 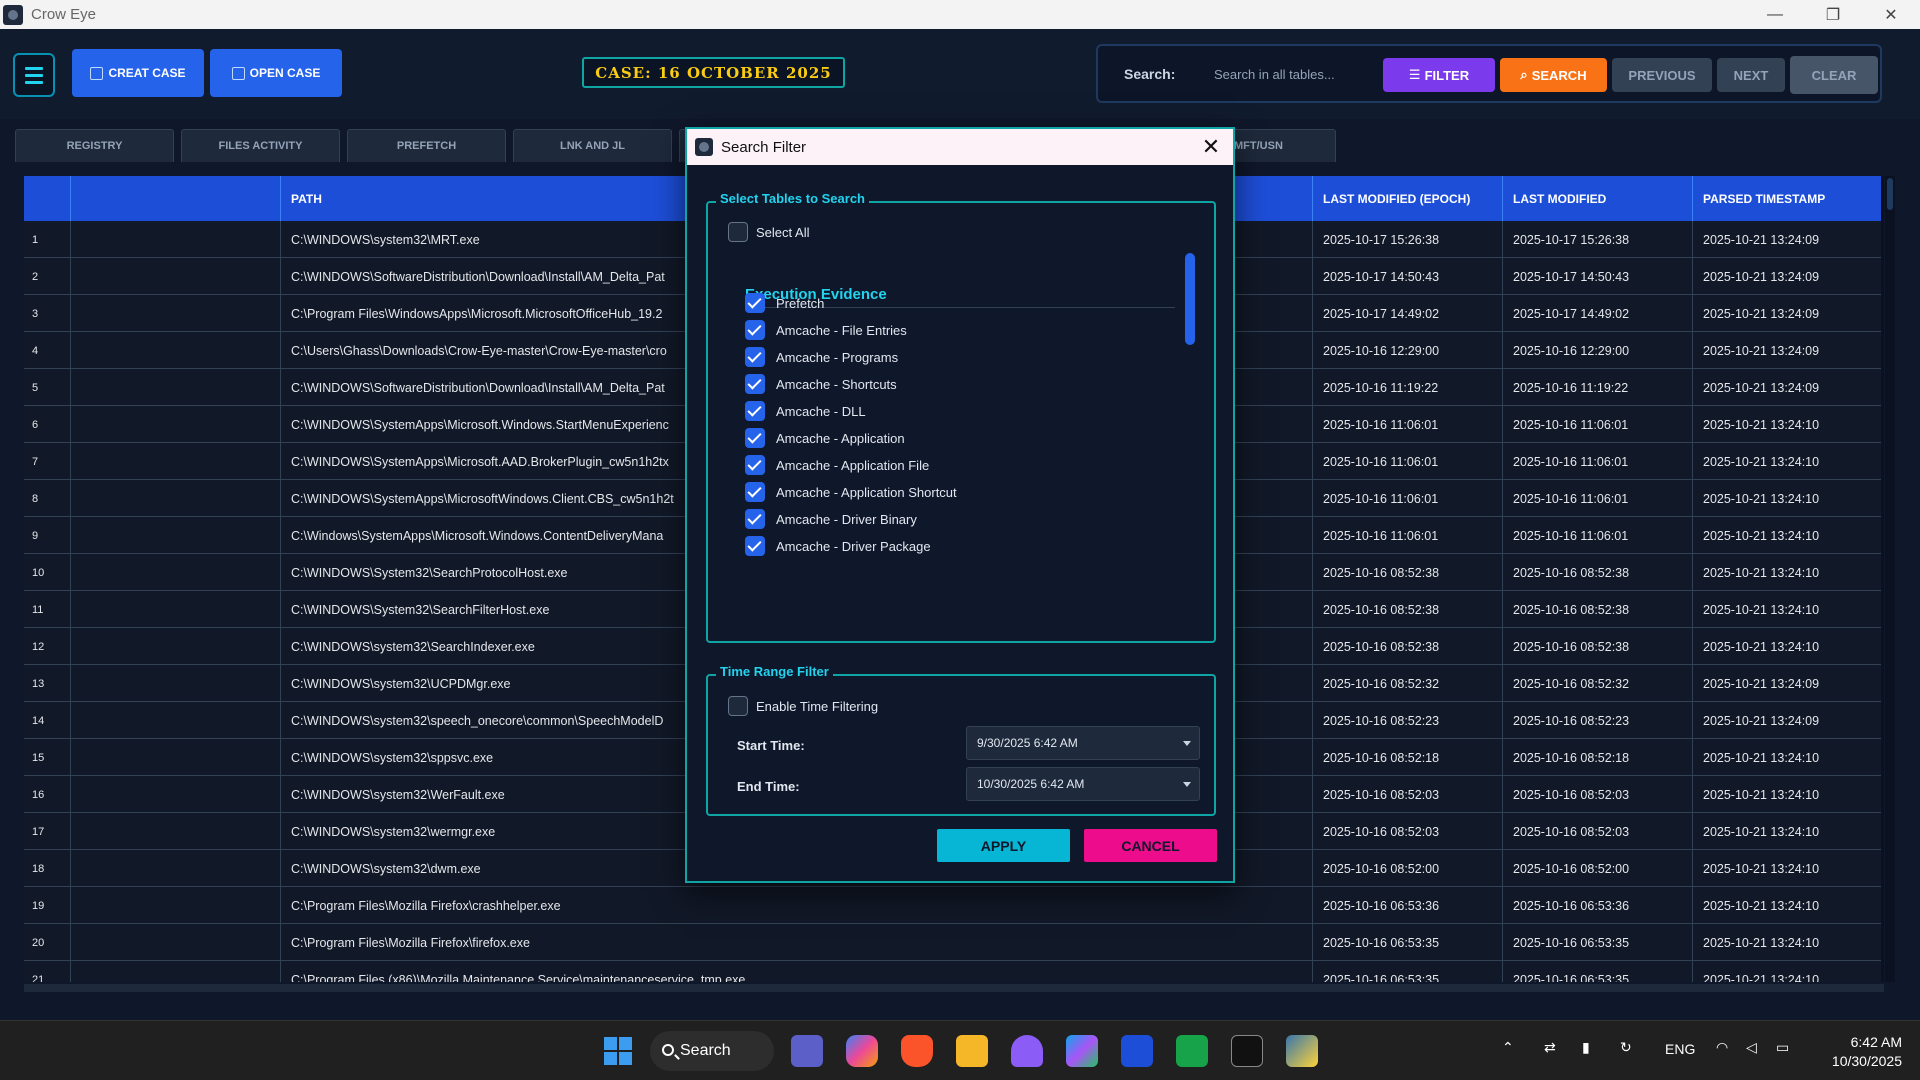 I want to click on search-icon: ⌕, so click(x=1524, y=74).